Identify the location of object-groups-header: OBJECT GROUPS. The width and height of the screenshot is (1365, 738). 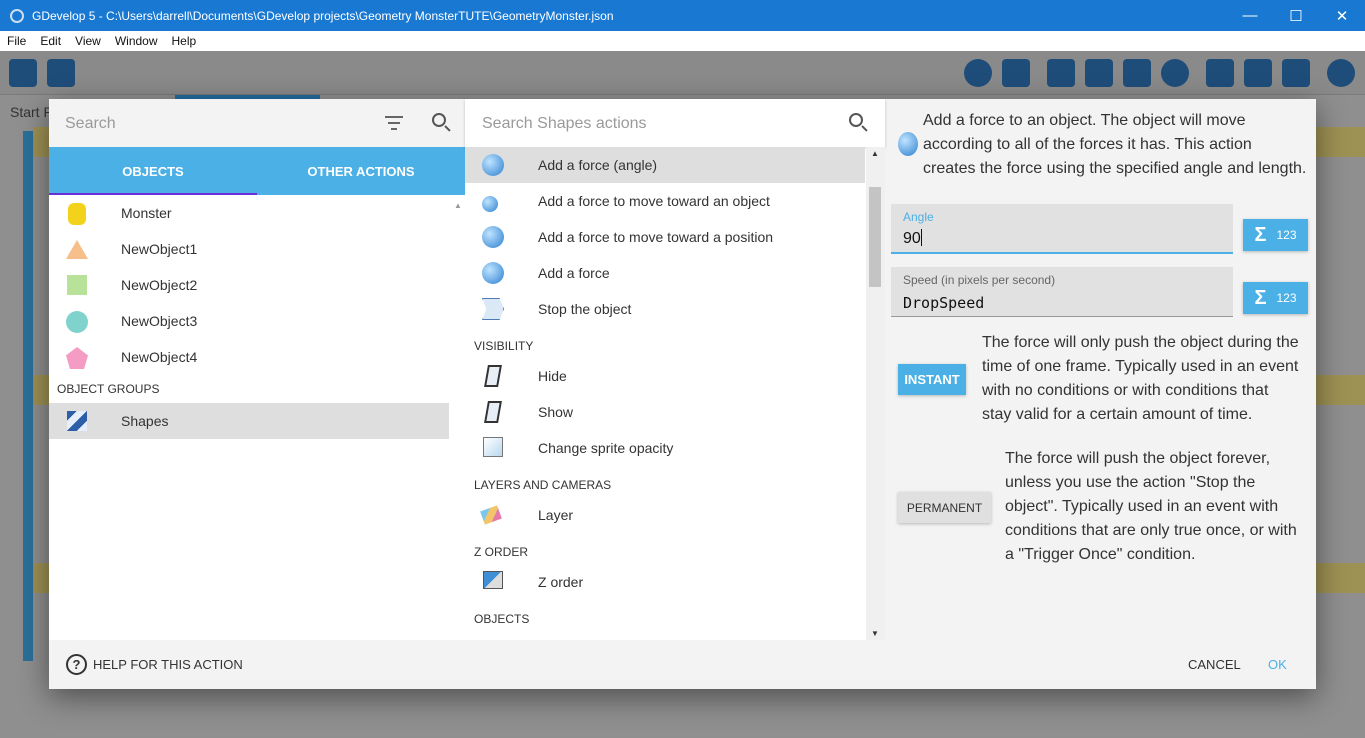
(108, 389).